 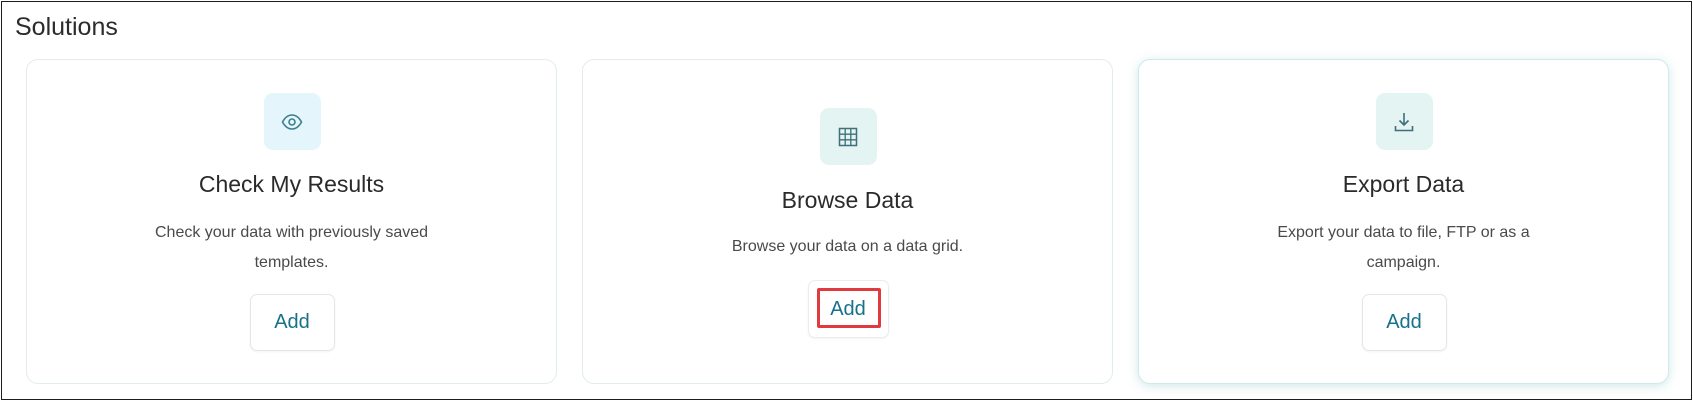 I want to click on add-export-data-button: Add, so click(x=1404, y=322).